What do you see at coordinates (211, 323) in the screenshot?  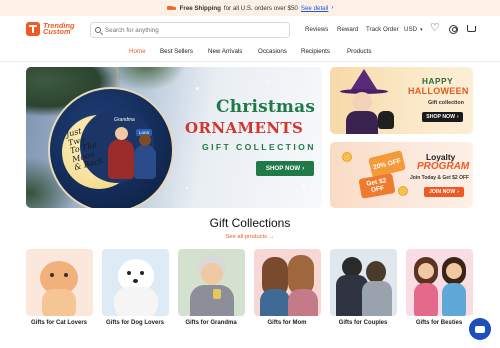 I see `collection-label-grandma: Gifts for Grandma` at bounding box center [211, 323].